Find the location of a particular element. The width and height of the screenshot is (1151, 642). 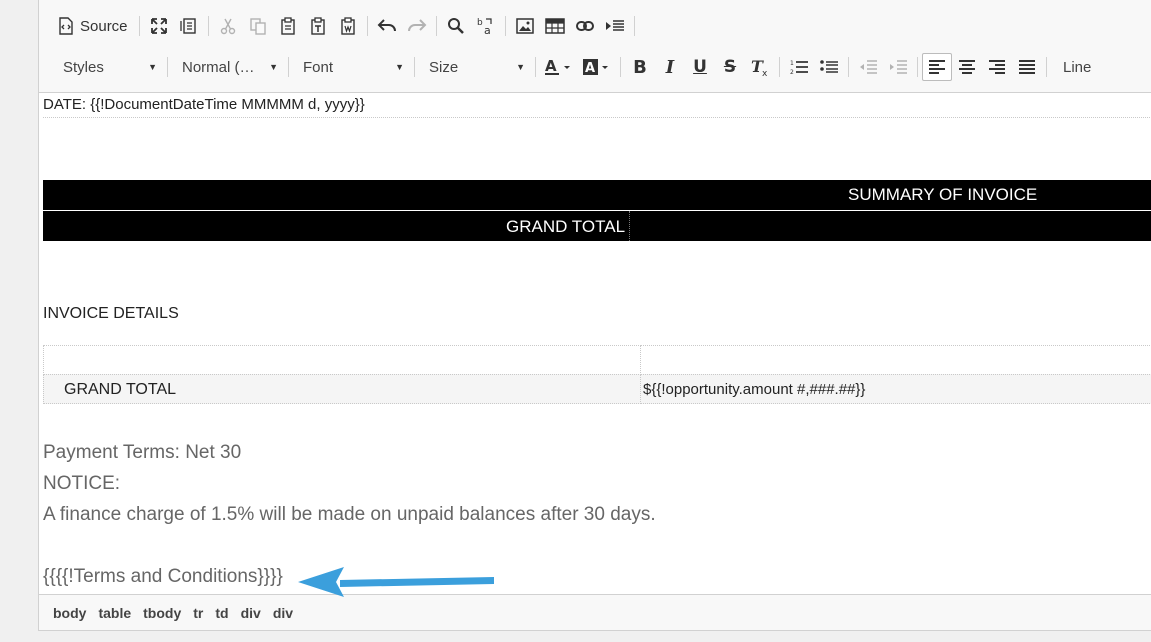

align-left-icon is located at coordinates (937, 67).